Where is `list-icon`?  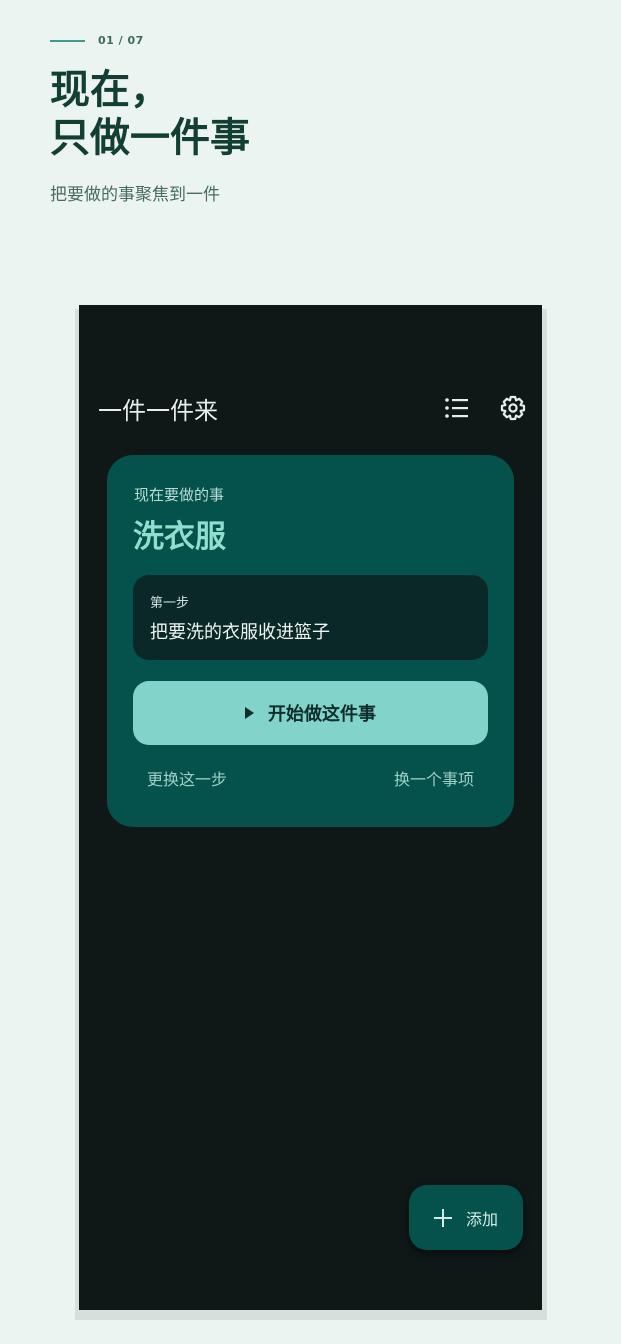
list-icon is located at coordinates (457, 408).